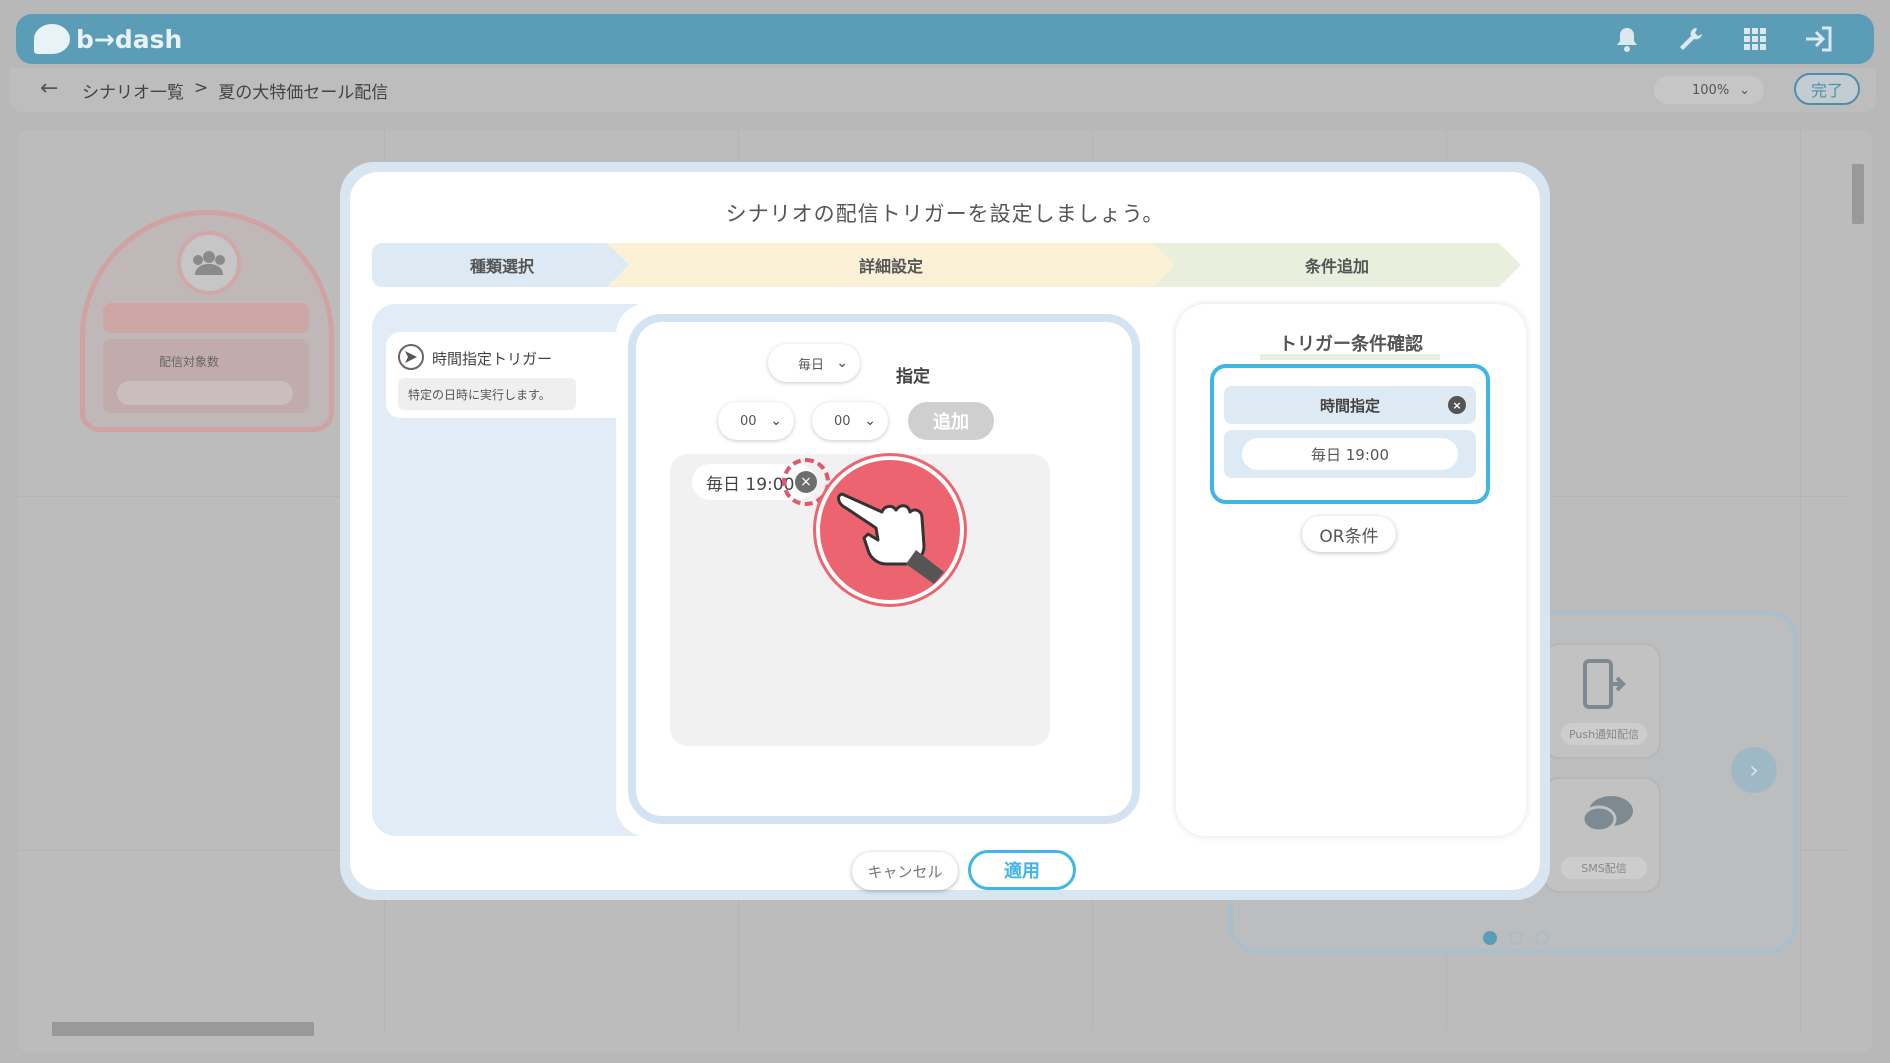 The image size is (1890, 1063). Describe the element at coordinates (505, 570) in the screenshot. I see `trigger-type-list: 時間指定トリガー 特定の日時に実行します。` at that location.